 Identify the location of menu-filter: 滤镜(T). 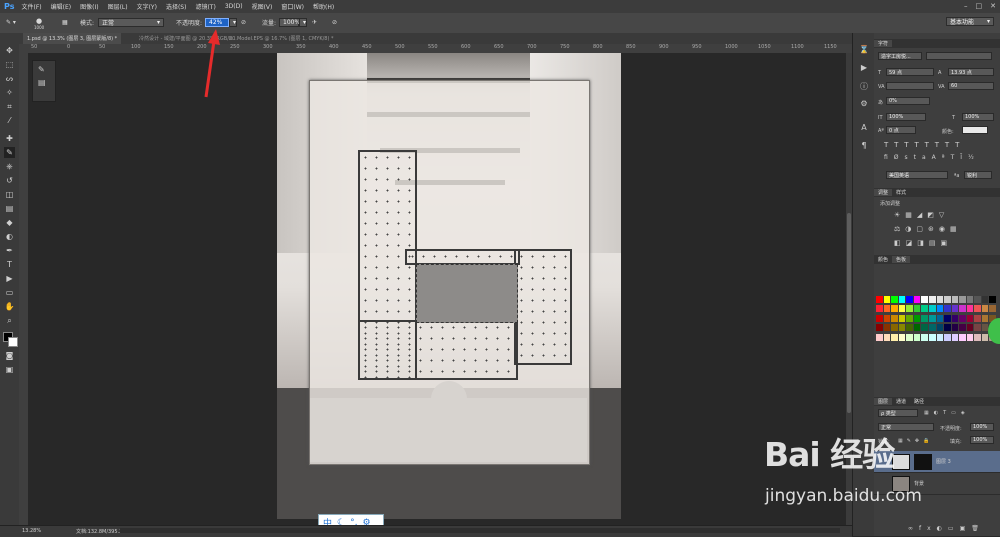
(205, 6).